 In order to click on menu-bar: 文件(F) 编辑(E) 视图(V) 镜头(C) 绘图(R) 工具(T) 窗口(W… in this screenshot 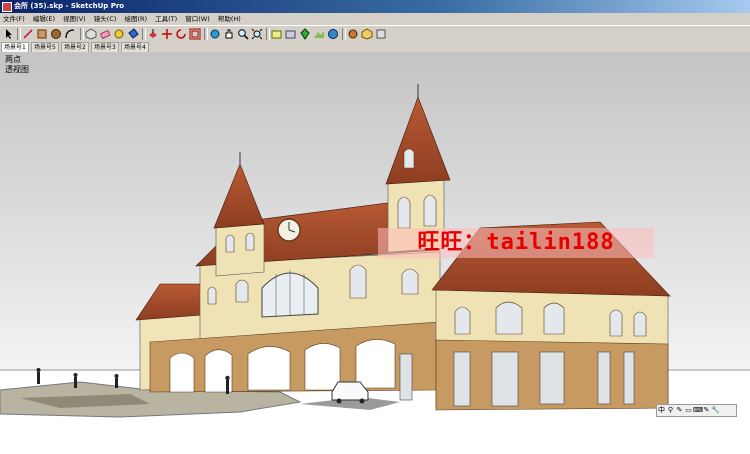, I will do `click(375, 19)`.